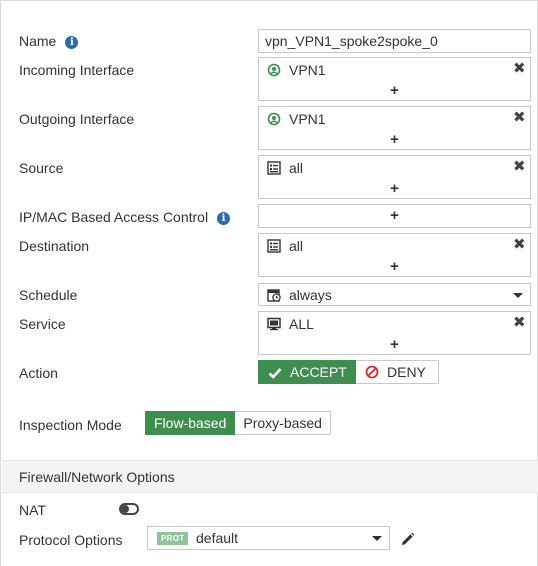 This screenshot has width=538, height=566. I want to click on outgoing-interface-entry: VPN1, so click(296, 120).